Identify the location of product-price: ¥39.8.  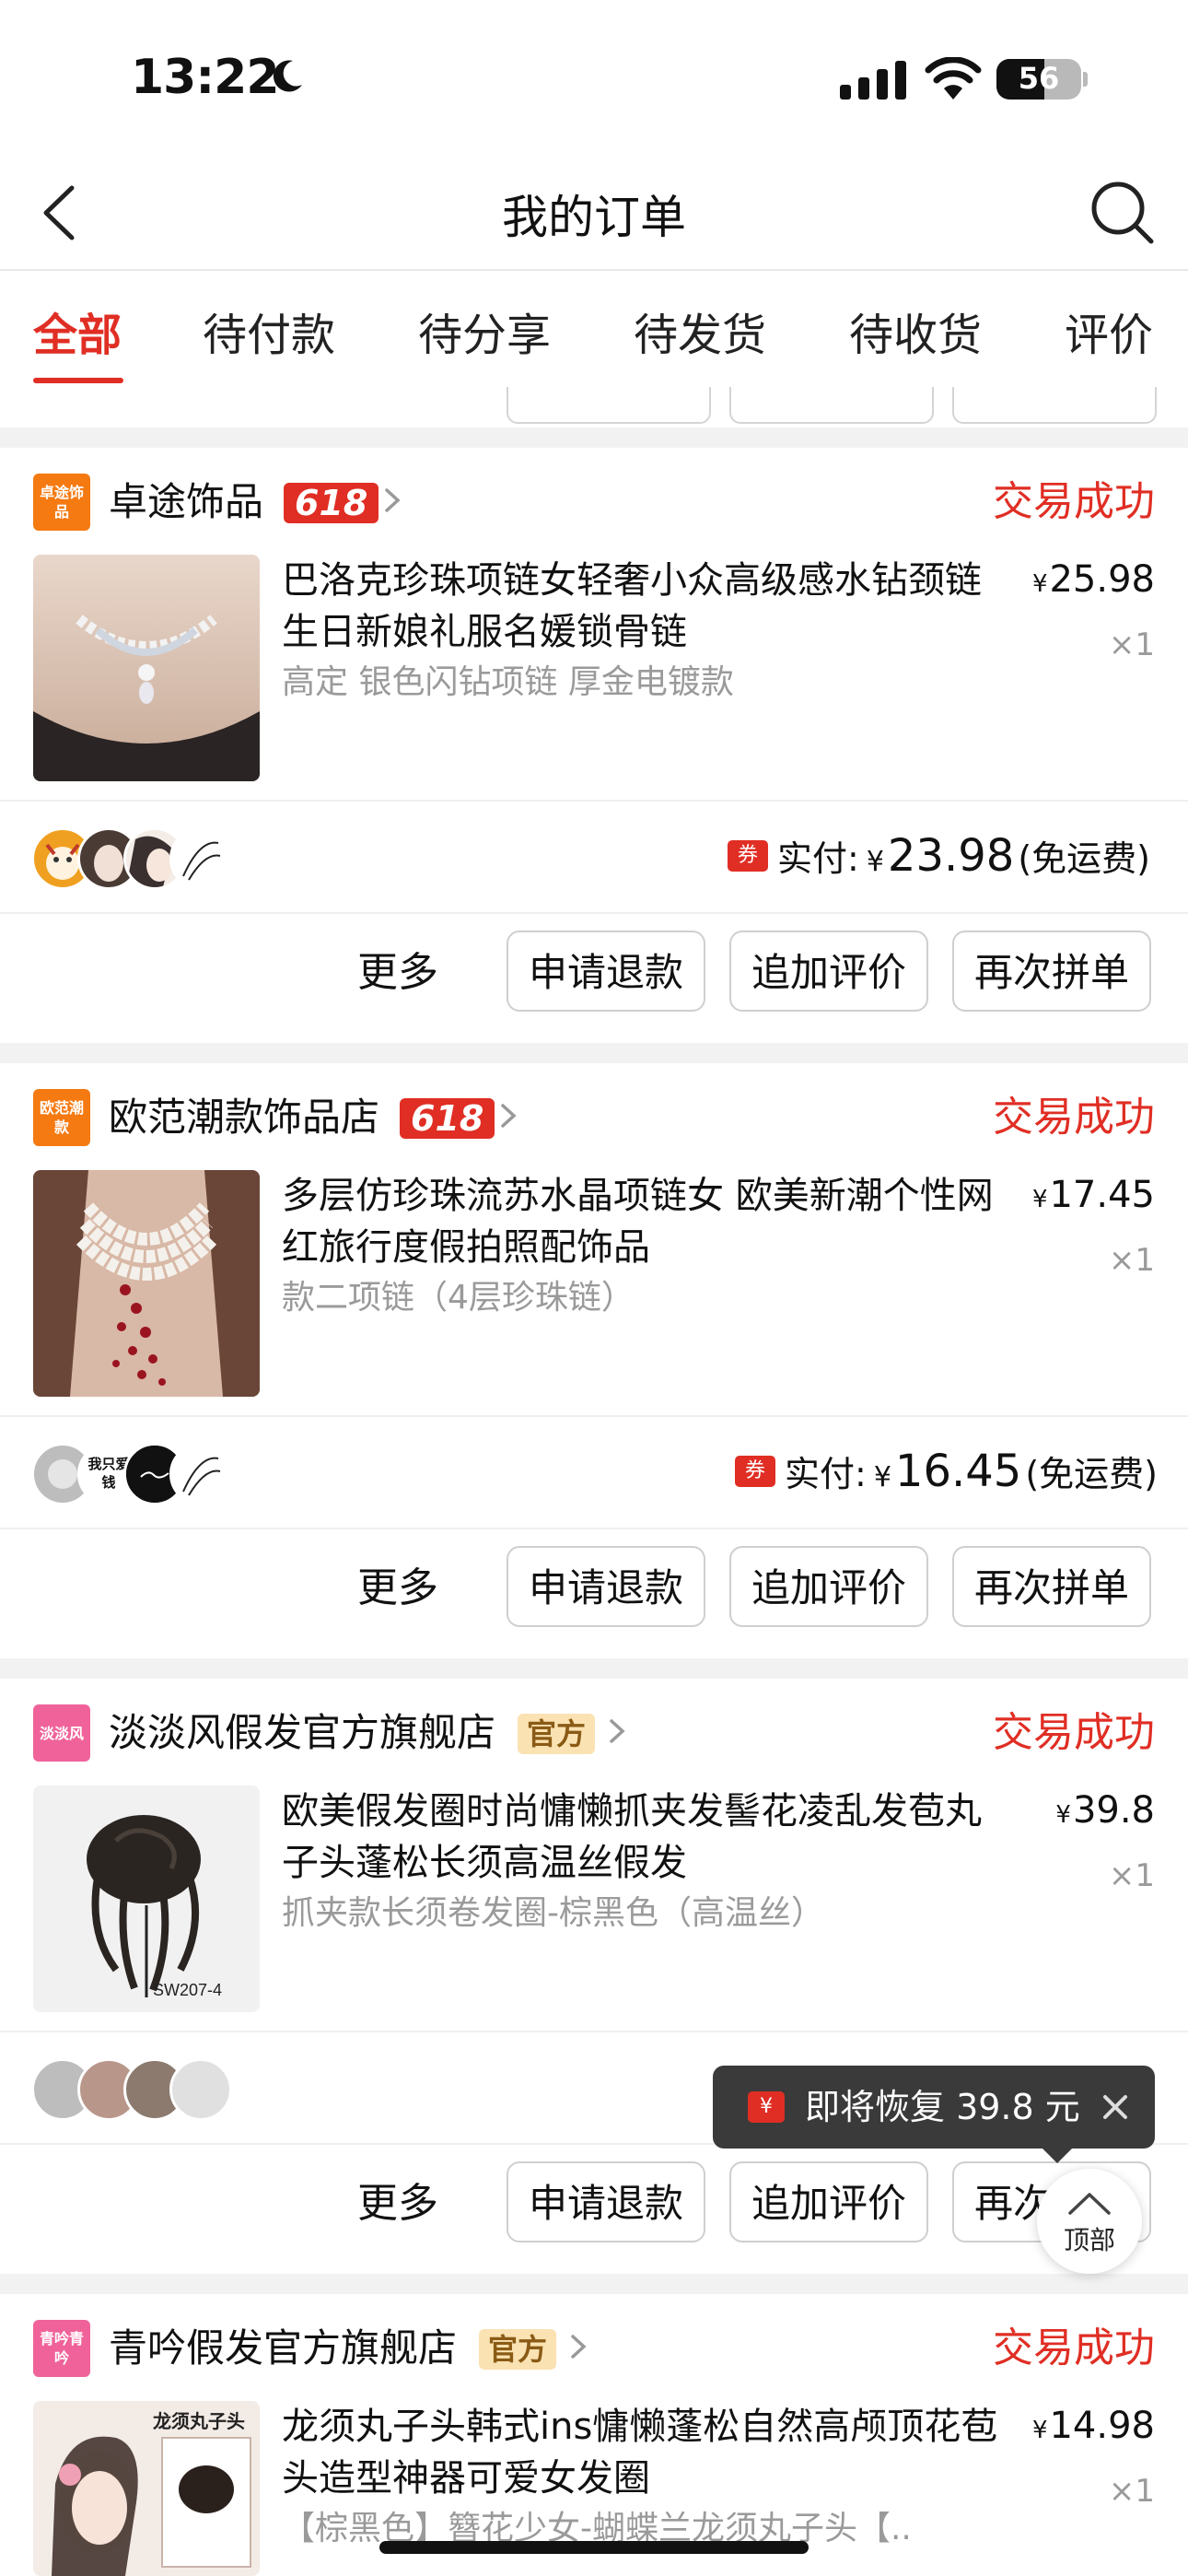
(1105, 1810).